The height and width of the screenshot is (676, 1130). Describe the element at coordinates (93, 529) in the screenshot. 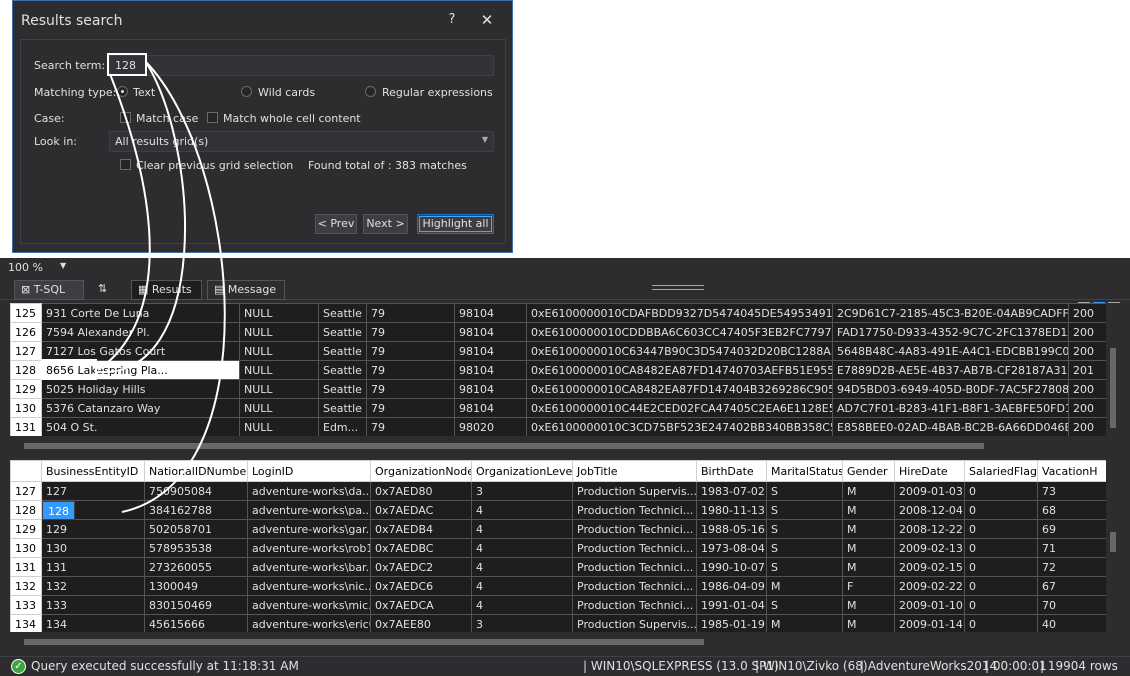

I see `table-cell: 129` at that location.